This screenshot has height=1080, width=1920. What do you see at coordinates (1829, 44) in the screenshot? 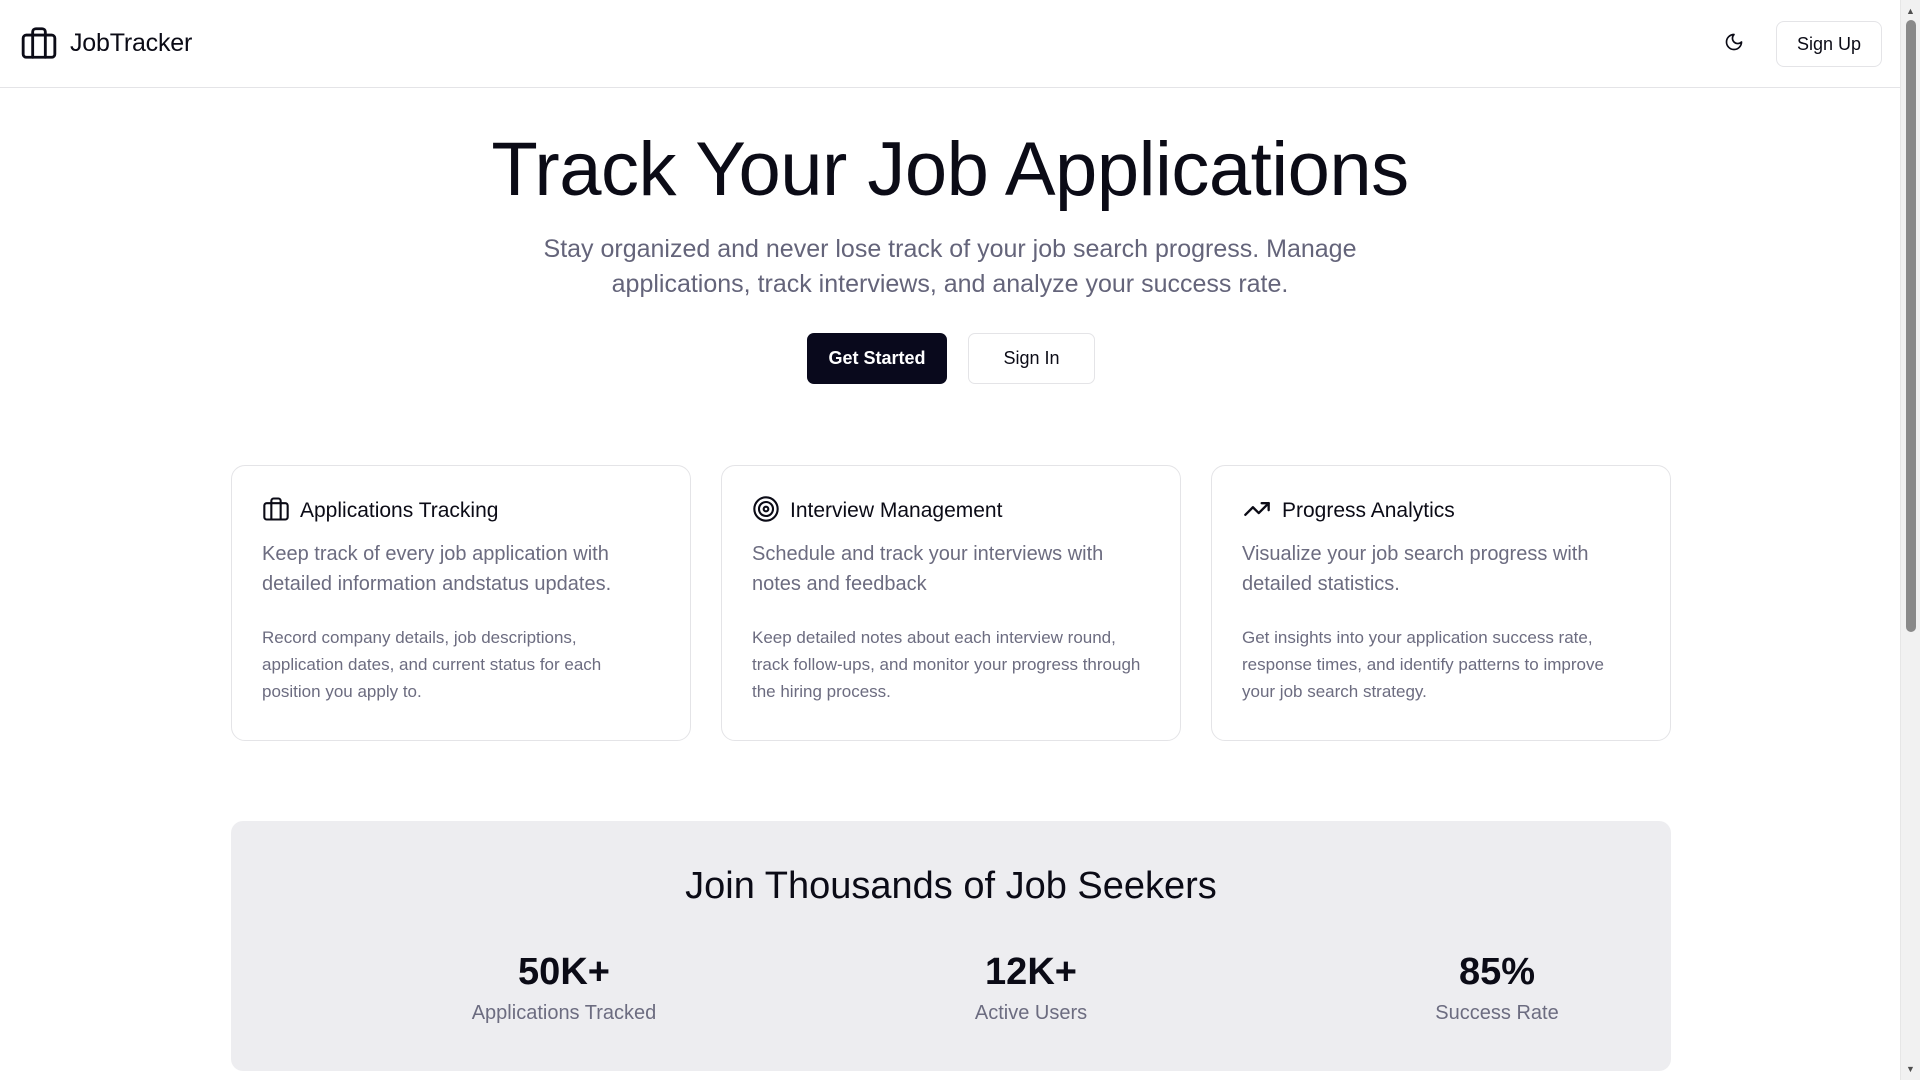
I see `sign-up-button: Sign Up` at bounding box center [1829, 44].